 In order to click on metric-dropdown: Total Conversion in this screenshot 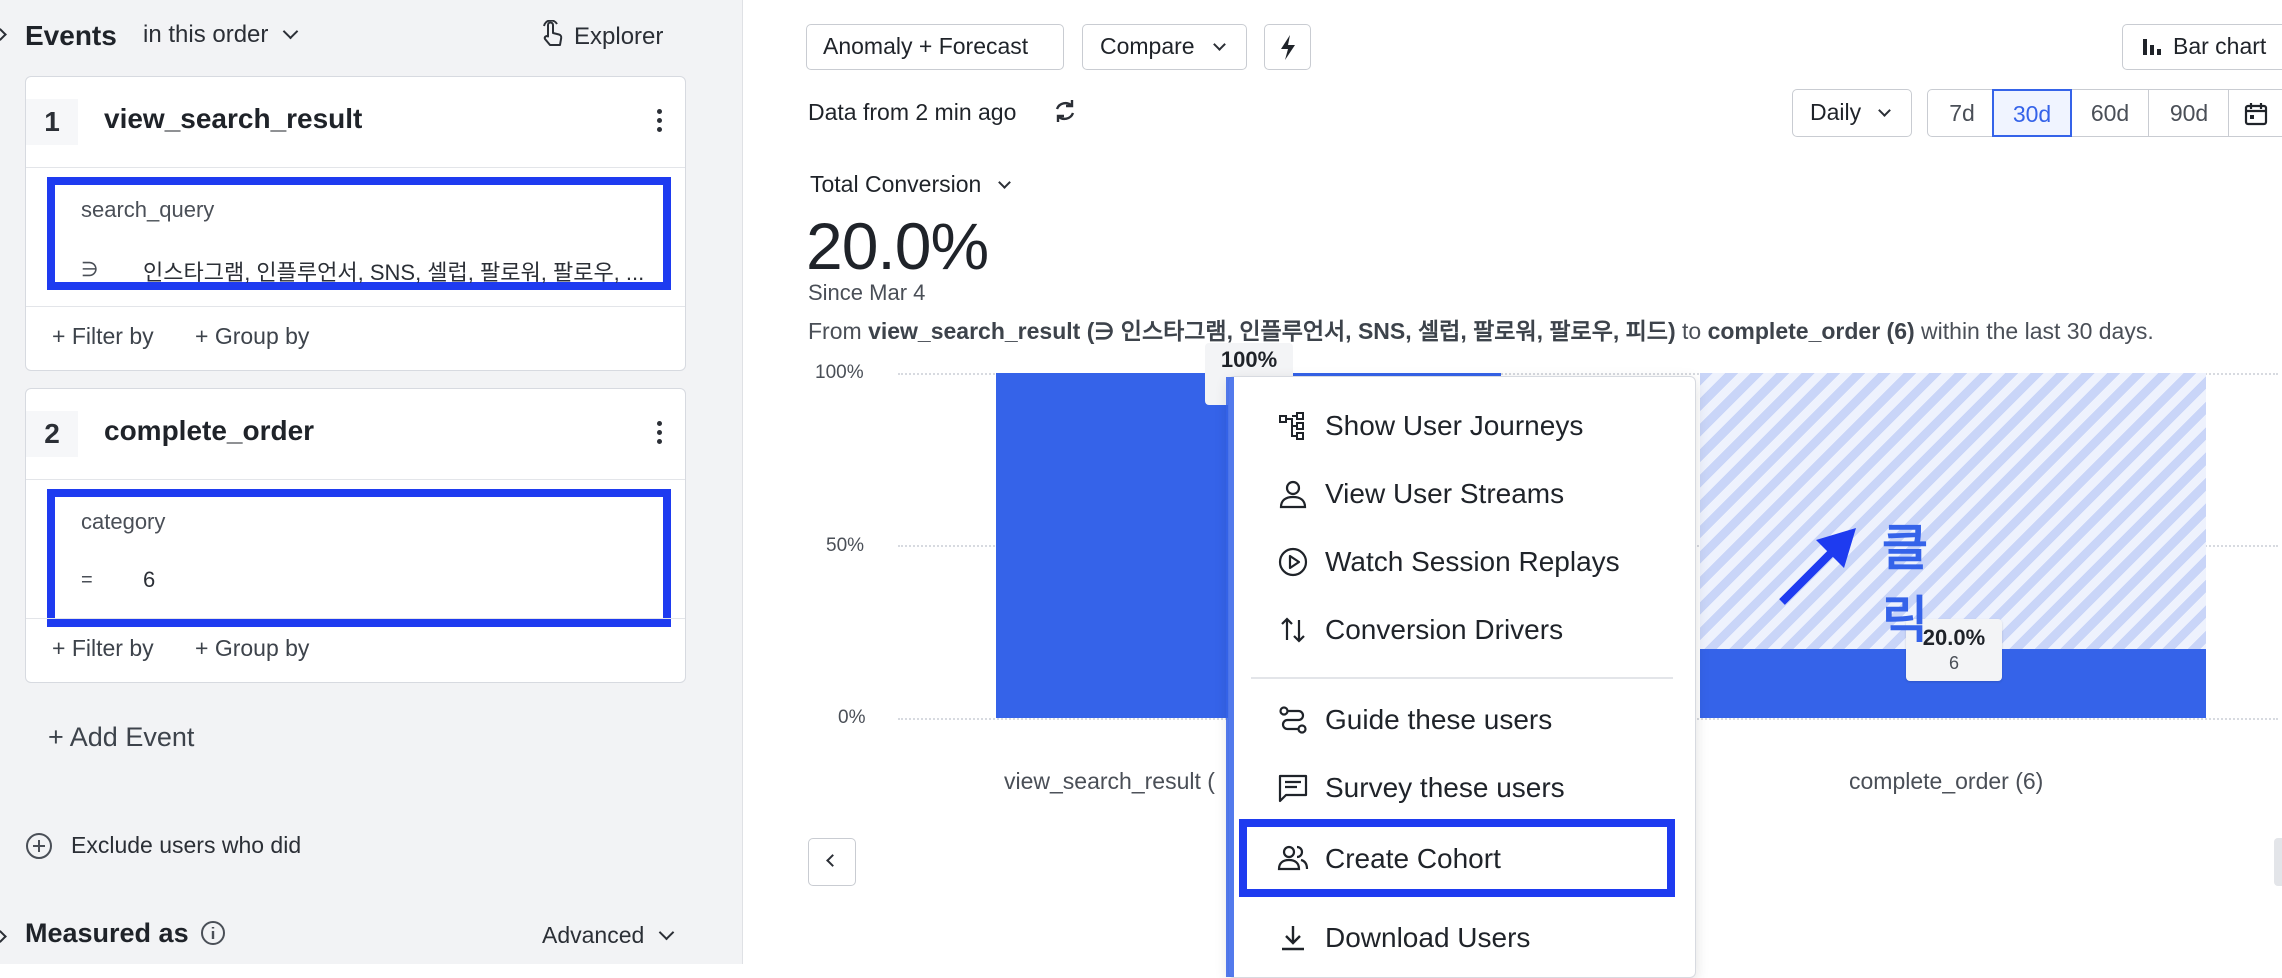, I will do `click(910, 184)`.